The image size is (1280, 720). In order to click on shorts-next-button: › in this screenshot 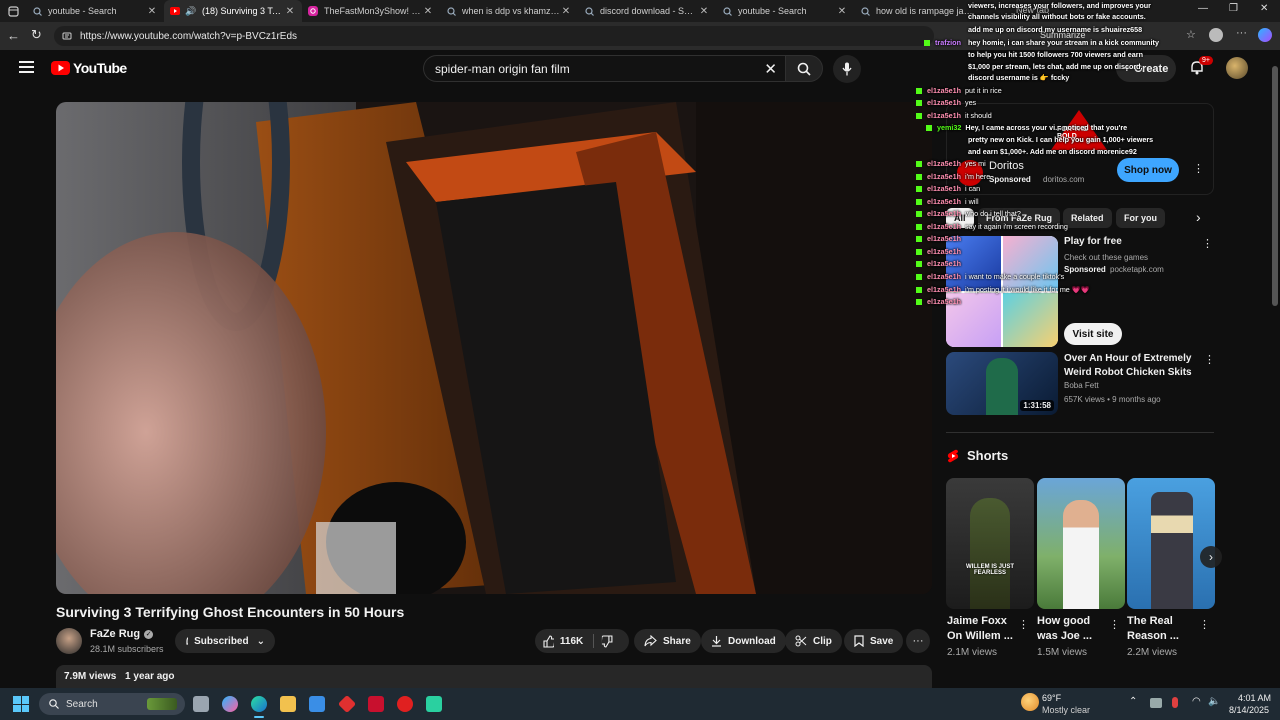, I will do `click(1211, 557)`.